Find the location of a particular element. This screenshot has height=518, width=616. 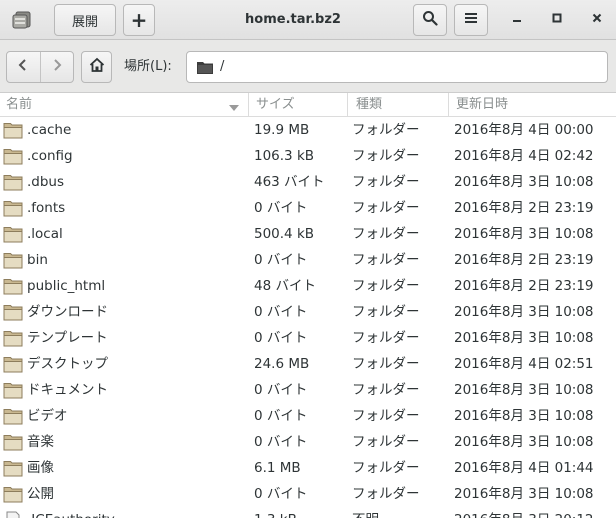

file-row: ビデオ 0 バイト フォルダー 2016年8月 3日 10:08 is located at coordinates (308, 416).